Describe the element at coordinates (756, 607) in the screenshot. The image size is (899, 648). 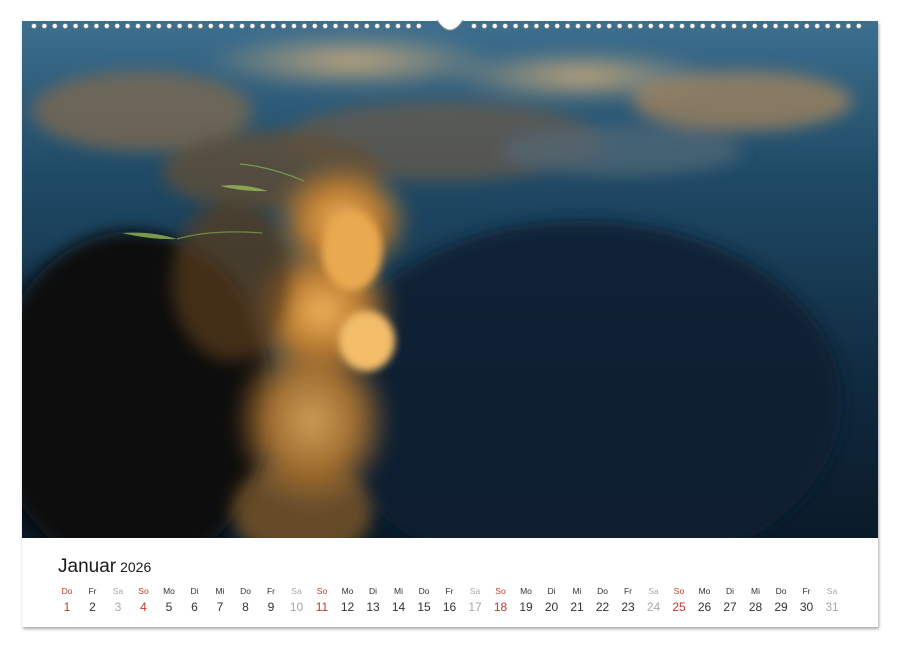
I see `day-number: 28` at that location.